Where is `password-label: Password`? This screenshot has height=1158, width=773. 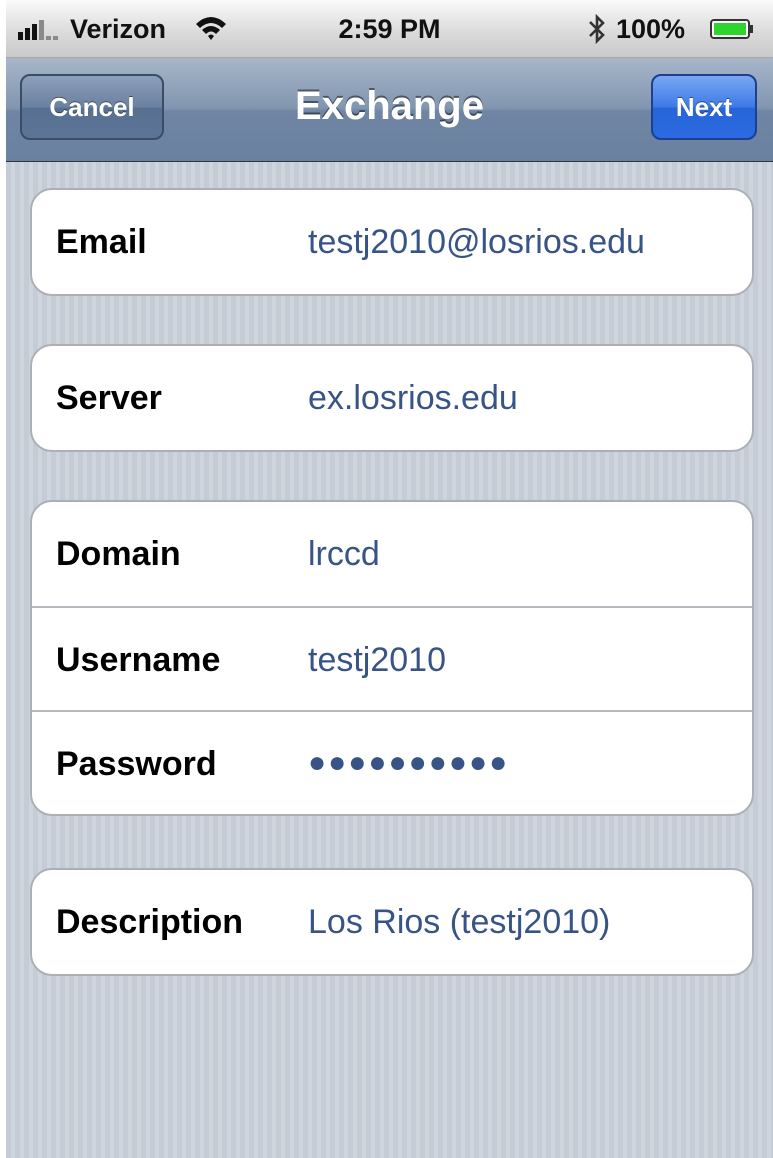
password-label: Password is located at coordinates (136, 764).